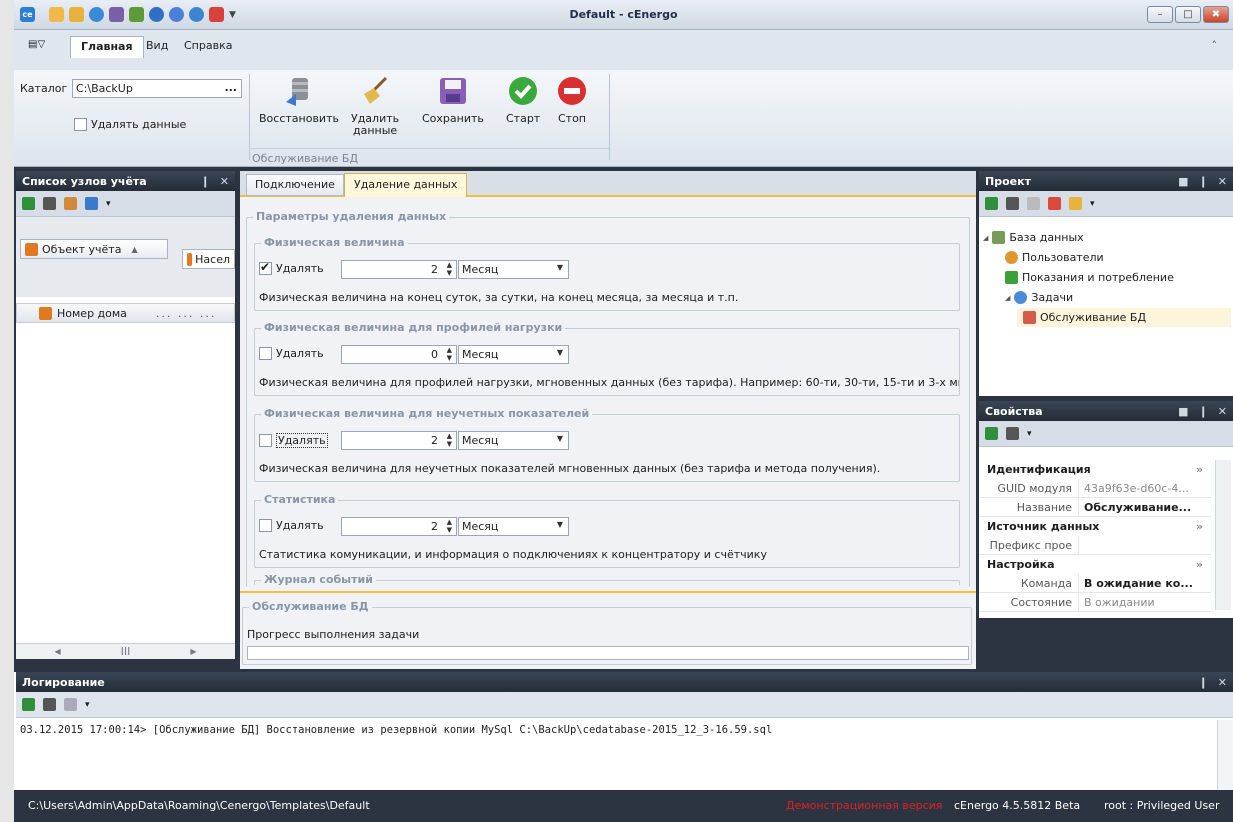  What do you see at coordinates (1029, 317) in the screenshot?
I see `database-maintenance-icon` at bounding box center [1029, 317].